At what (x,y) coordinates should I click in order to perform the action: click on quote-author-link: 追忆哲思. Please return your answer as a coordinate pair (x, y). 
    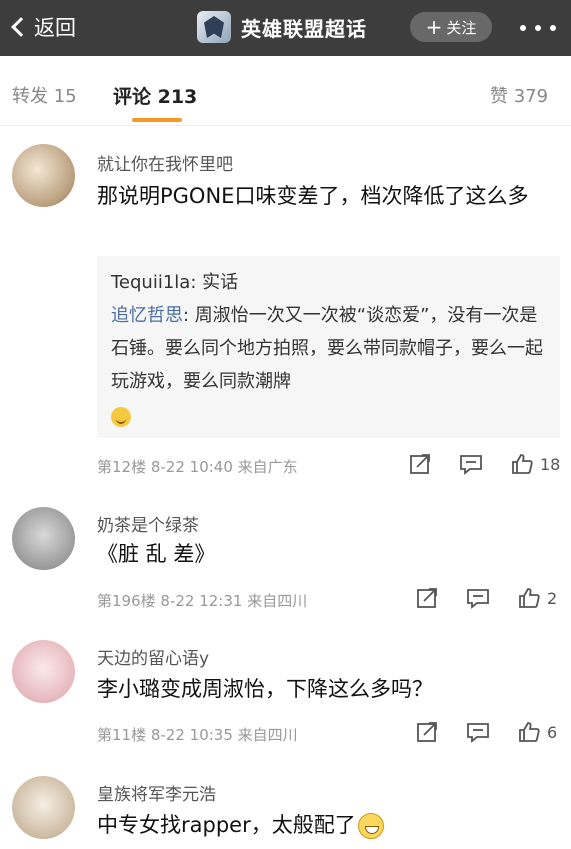
    Looking at the image, I should click on (147, 315).